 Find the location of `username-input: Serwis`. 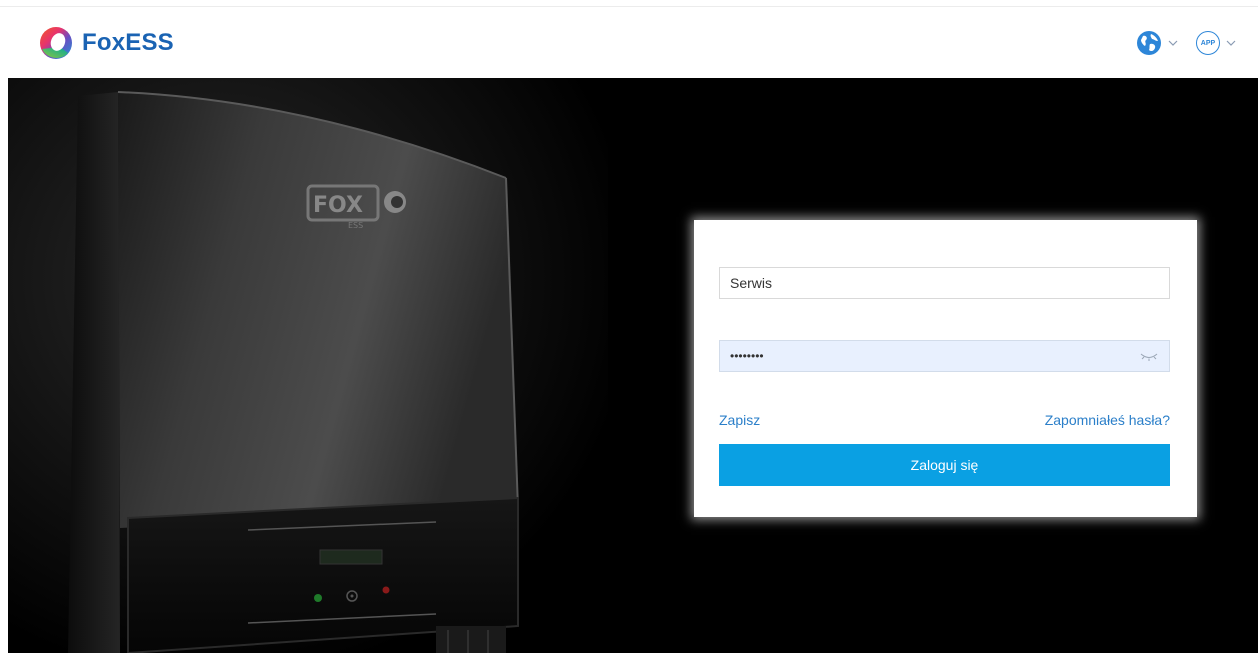

username-input: Serwis is located at coordinates (944, 283).